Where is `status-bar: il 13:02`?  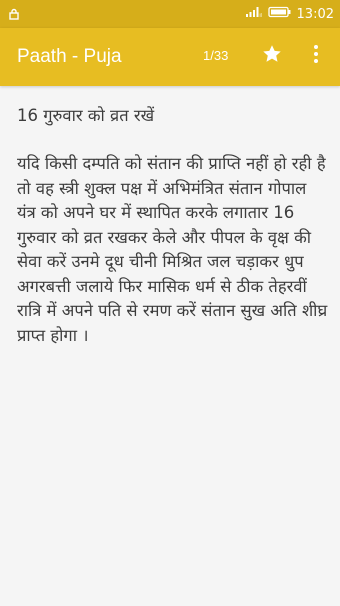
status-bar: il 13:02 is located at coordinates (170, 14).